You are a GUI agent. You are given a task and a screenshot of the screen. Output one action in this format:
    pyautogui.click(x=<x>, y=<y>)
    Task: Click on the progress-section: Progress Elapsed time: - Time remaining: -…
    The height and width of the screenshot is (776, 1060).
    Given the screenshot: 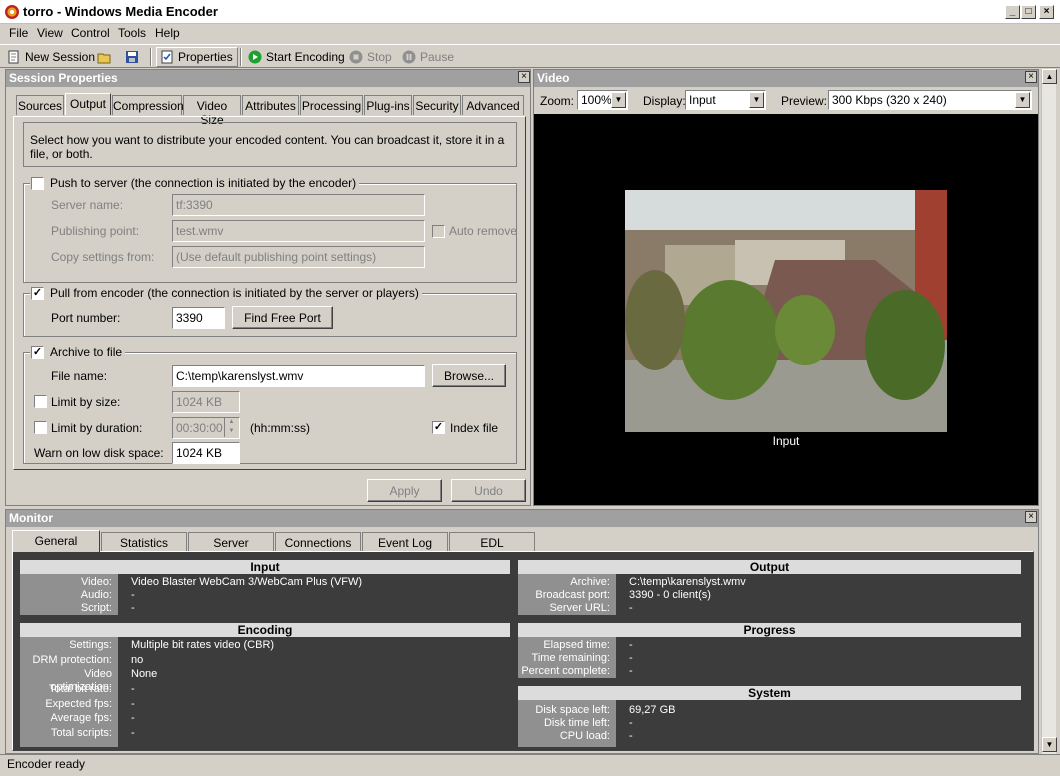 What is the action you would take?
    pyautogui.click(x=769, y=650)
    